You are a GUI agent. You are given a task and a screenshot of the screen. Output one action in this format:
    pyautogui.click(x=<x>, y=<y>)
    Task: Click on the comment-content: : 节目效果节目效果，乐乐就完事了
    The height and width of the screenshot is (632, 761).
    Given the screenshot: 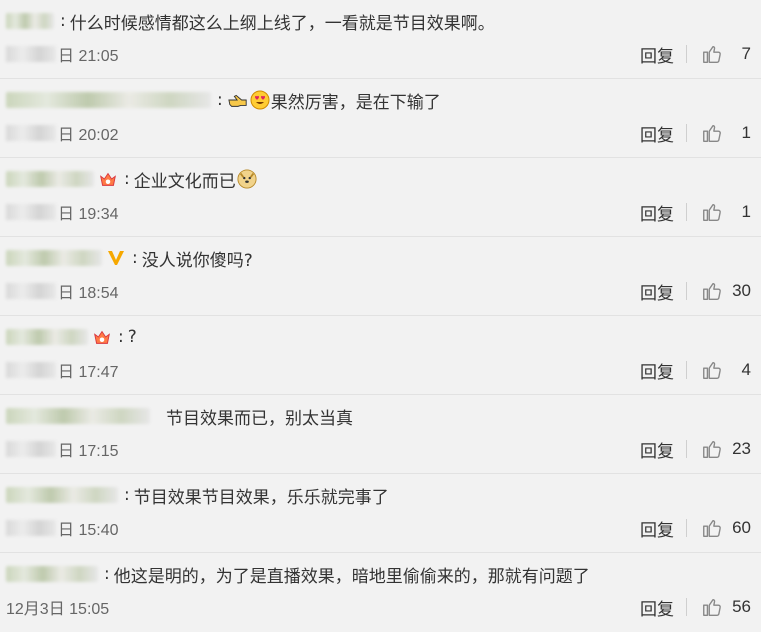 What is the action you would take?
    pyautogui.click(x=378, y=495)
    